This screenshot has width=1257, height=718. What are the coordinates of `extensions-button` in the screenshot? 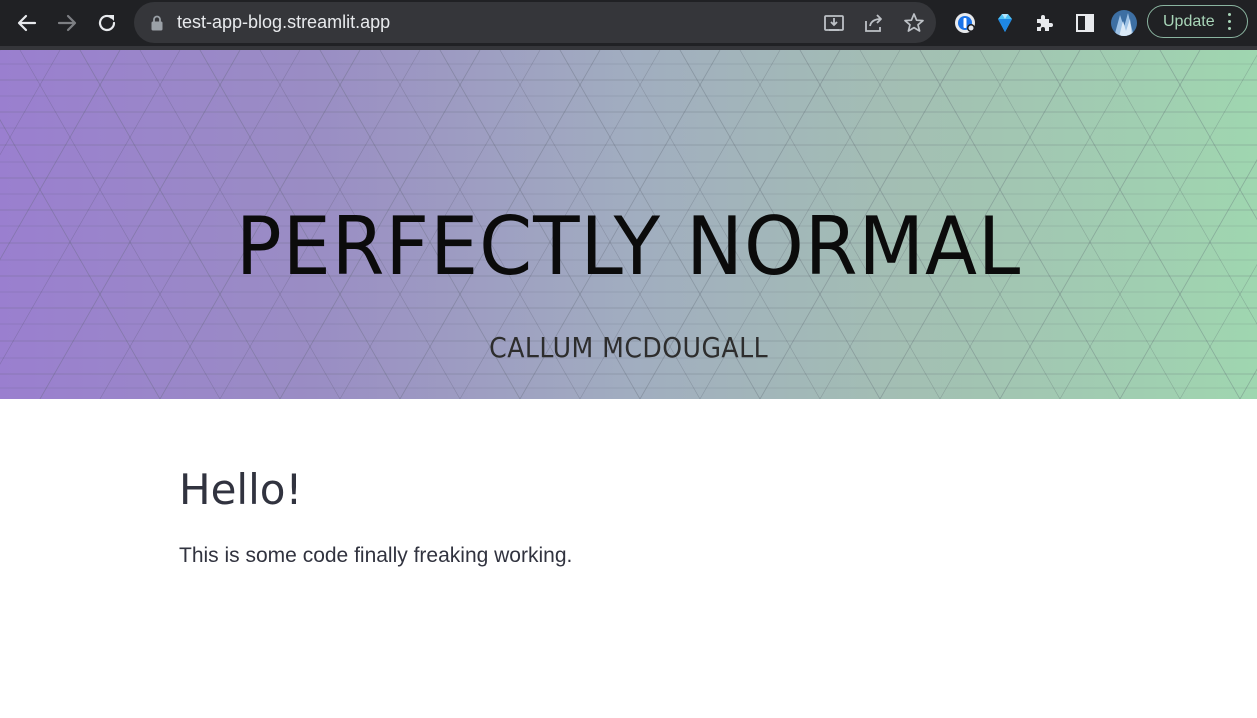 It's located at (1045, 23).